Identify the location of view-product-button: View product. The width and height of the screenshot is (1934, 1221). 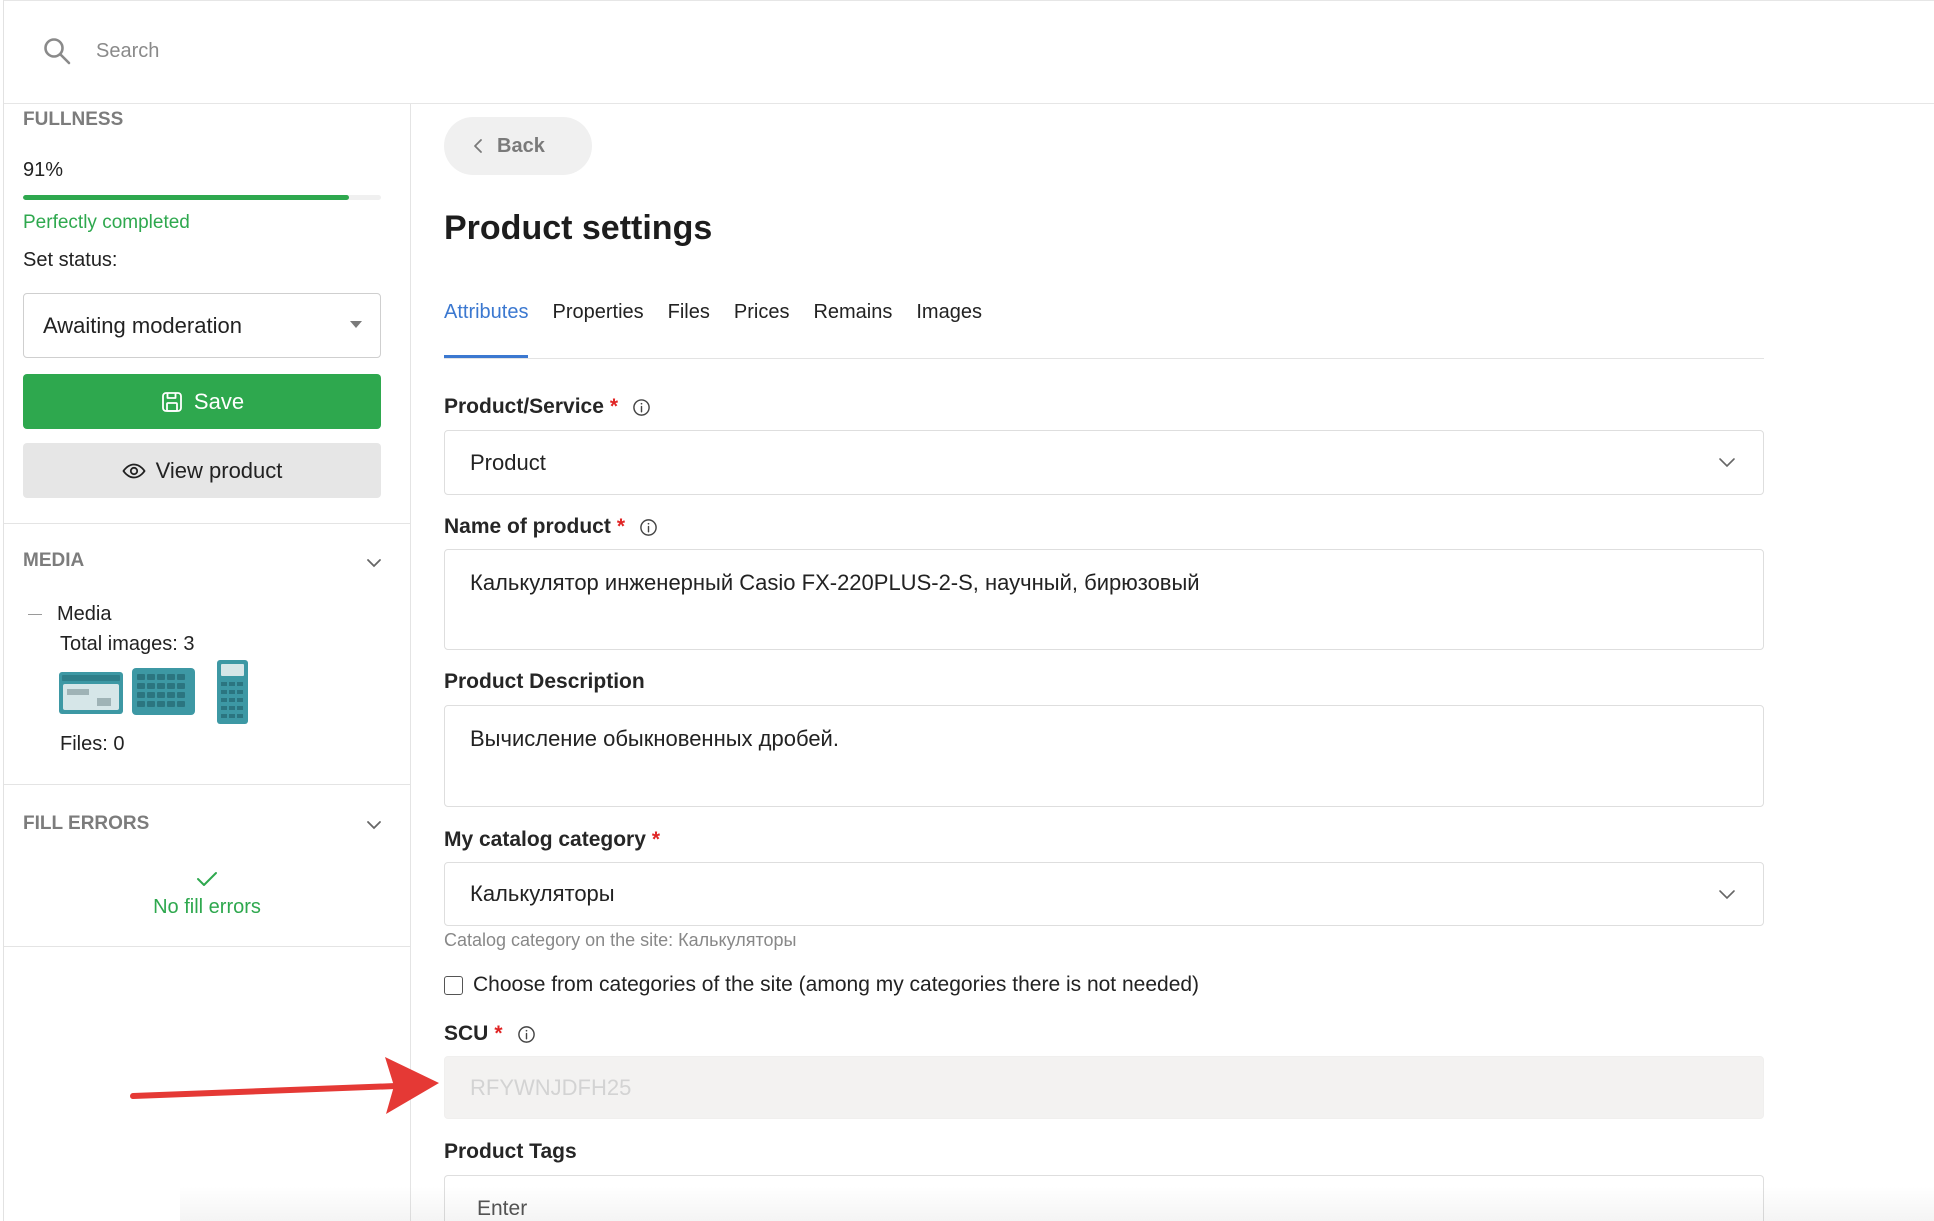
(202, 470).